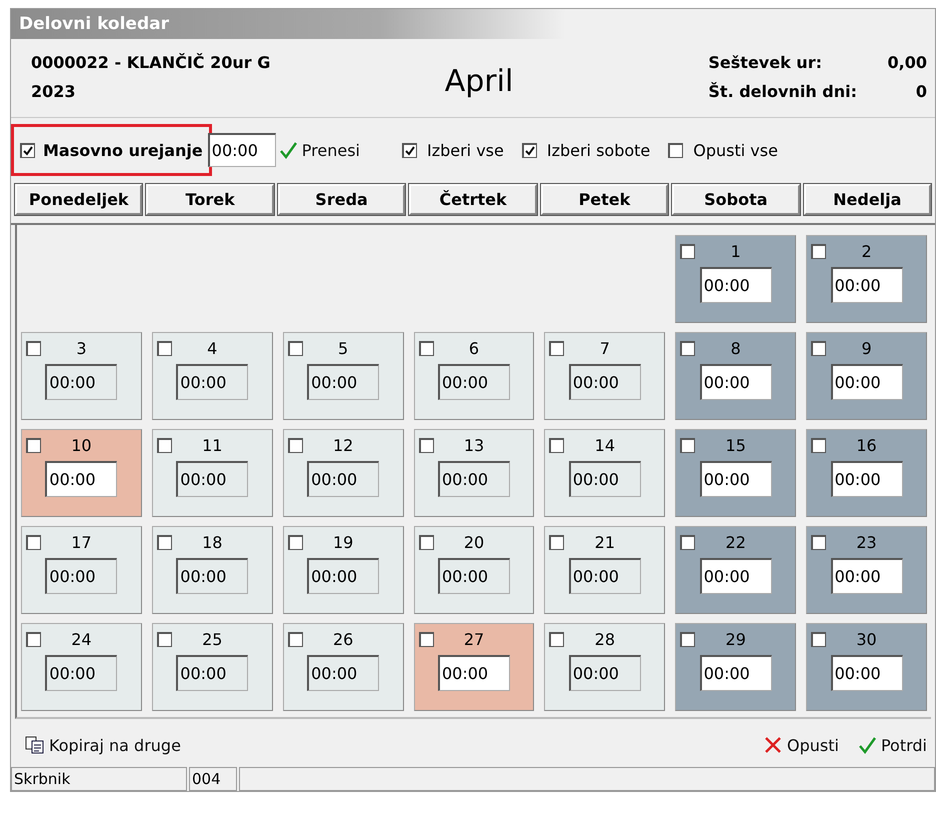 Image resolution: width=936 pixels, height=823 pixels. What do you see at coordinates (212, 348) in the screenshot?
I see `day-number: 4` at bounding box center [212, 348].